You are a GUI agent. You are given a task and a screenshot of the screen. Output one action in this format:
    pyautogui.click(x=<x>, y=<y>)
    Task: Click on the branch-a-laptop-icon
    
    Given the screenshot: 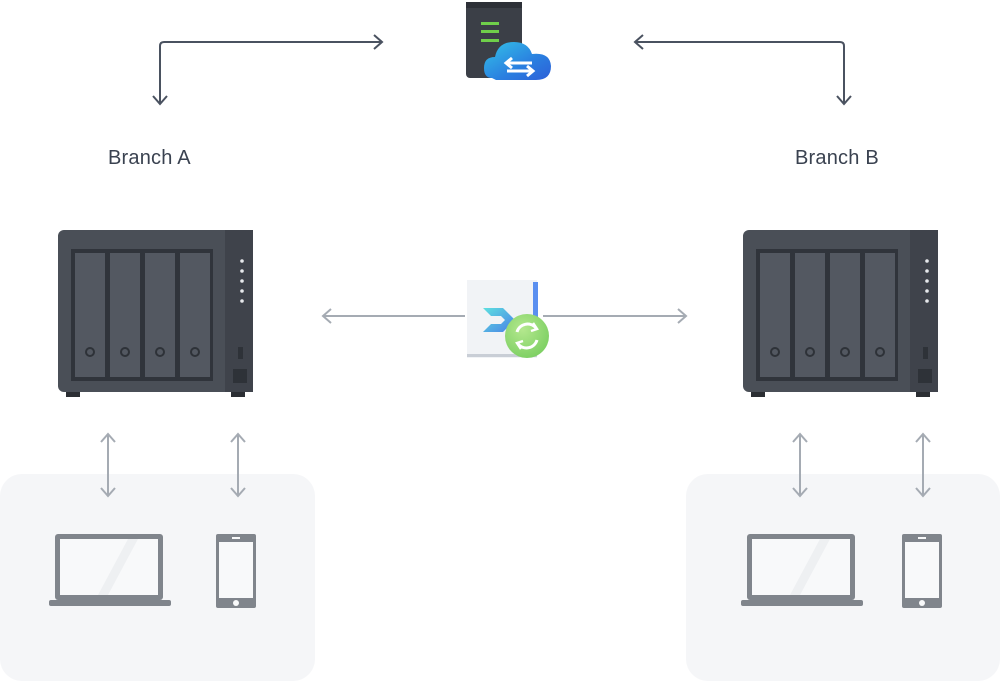 What is the action you would take?
    pyautogui.click(x=110, y=570)
    